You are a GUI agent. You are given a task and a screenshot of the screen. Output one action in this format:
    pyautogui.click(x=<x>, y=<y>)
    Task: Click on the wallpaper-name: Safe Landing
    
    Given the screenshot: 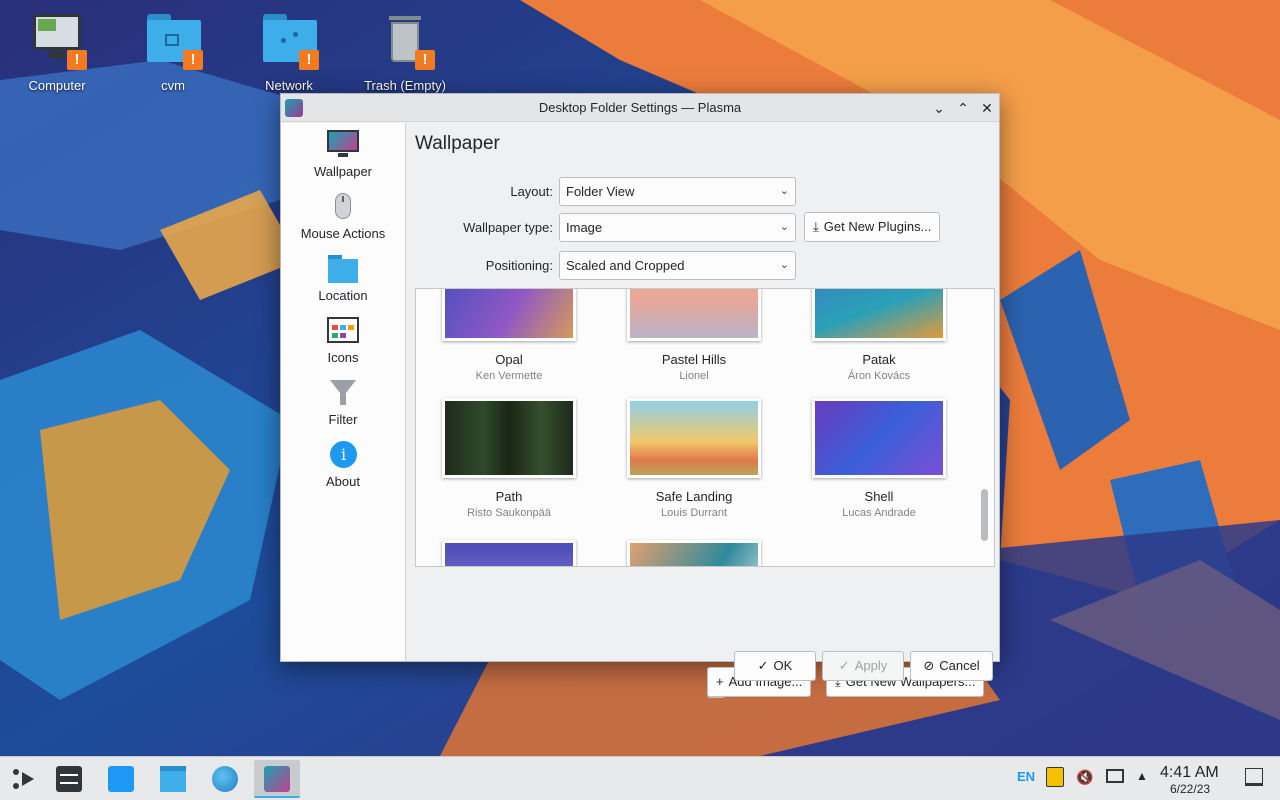 What is the action you would take?
    pyautogui.click(x=694, y=496)
    